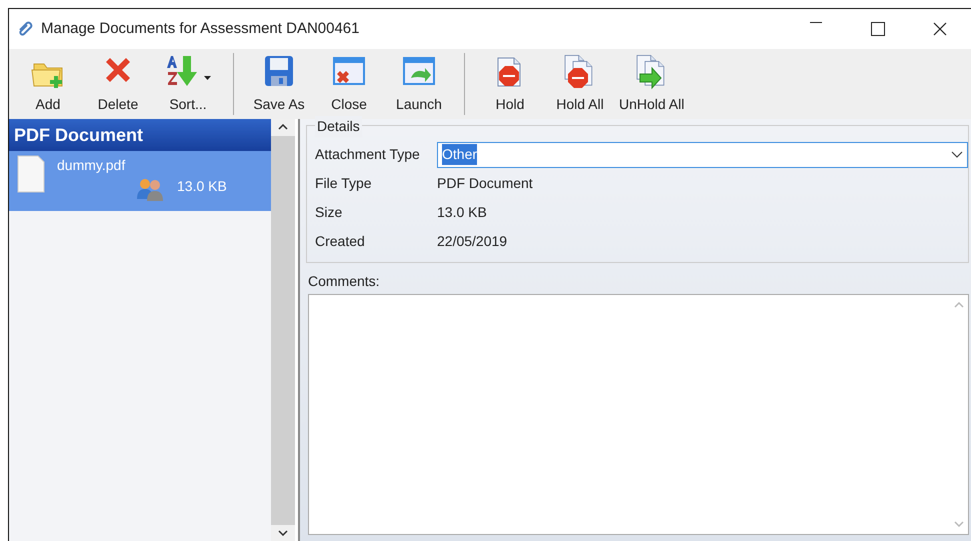 The height and width of the screenshot is (541, 971). I want to click on field-label: File Type, so click(344, 183).